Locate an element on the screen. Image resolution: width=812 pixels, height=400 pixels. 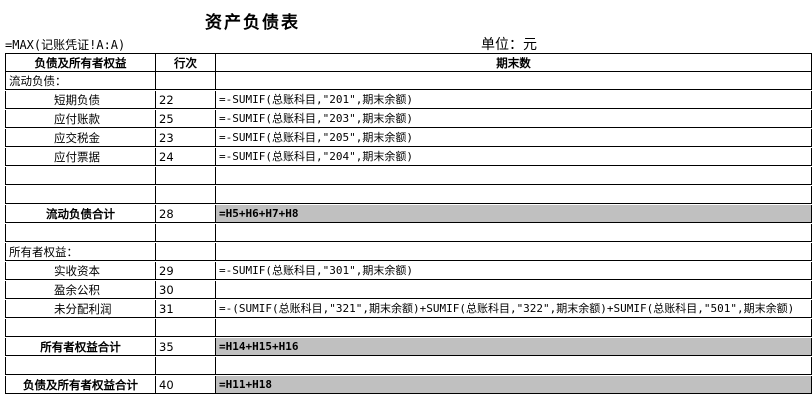
row-label-cell: 应交税金 is located at coordinates (80, 138).